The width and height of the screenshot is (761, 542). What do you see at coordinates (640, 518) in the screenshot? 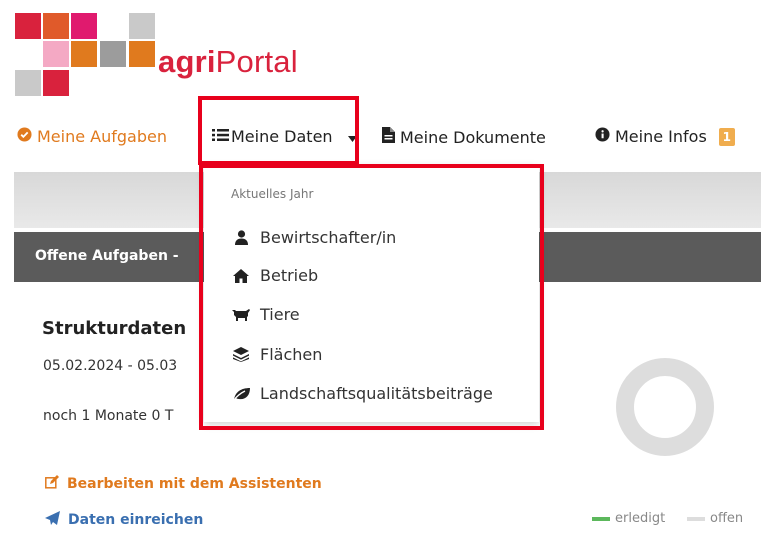
I see `legend-done-label: erledigt` at bounding box center [640, 518].